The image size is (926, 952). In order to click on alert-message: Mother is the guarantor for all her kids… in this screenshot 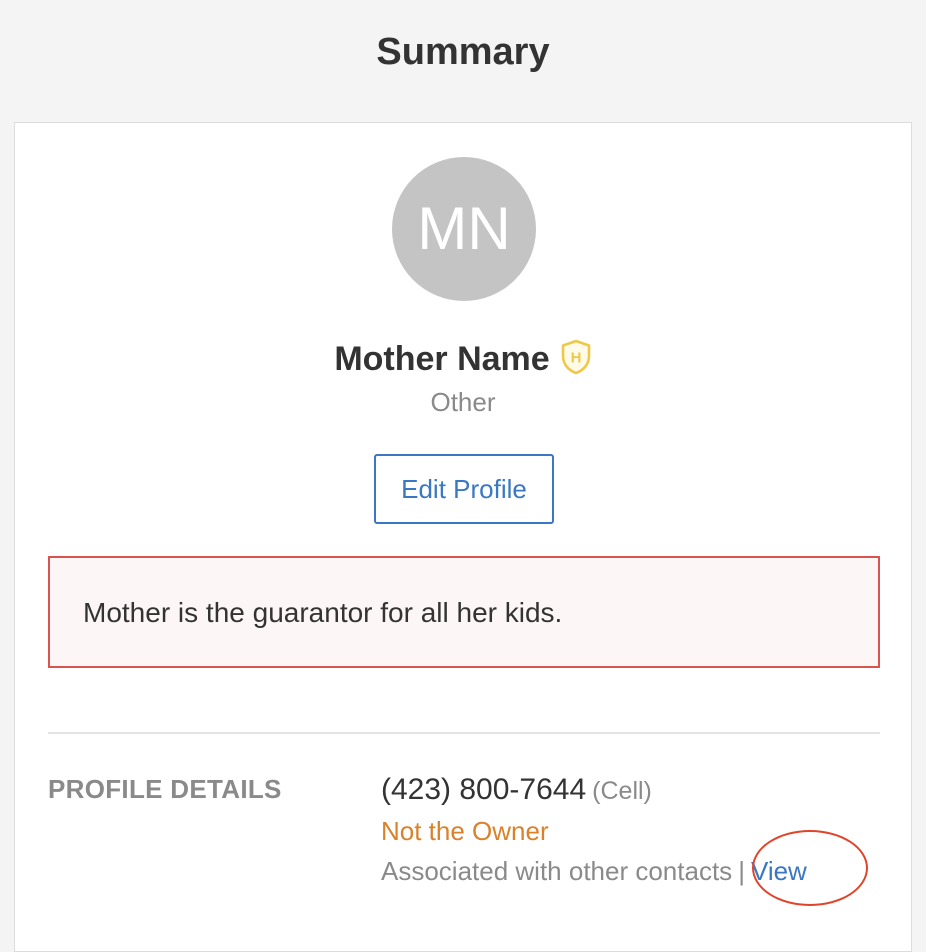, I will do `click(323, 612)`.